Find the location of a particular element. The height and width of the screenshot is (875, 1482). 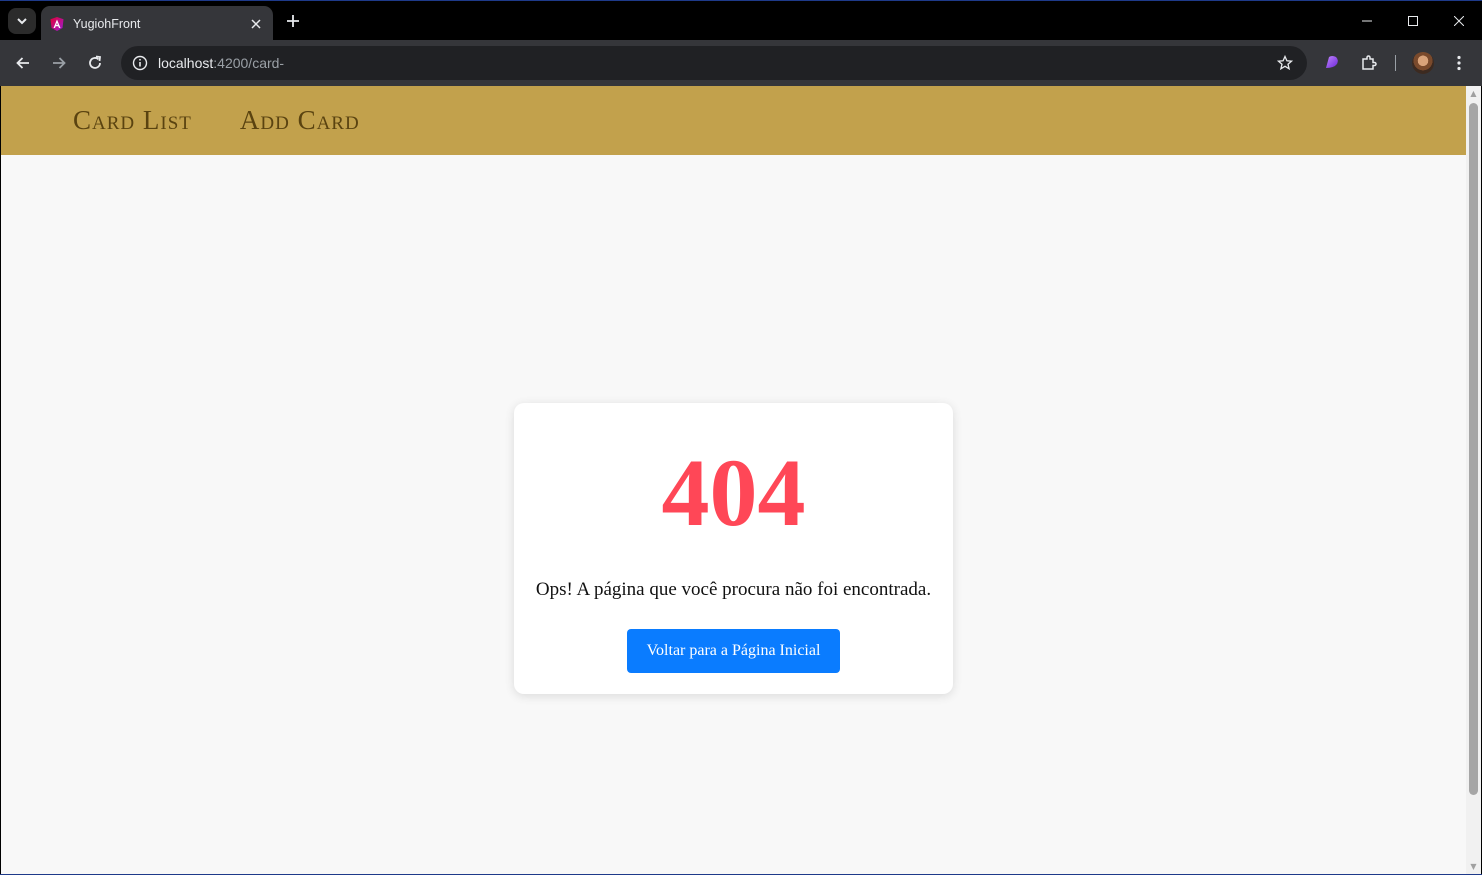

browser-toolbar: localhost:4200/card- is located at coordinates (741, 63).